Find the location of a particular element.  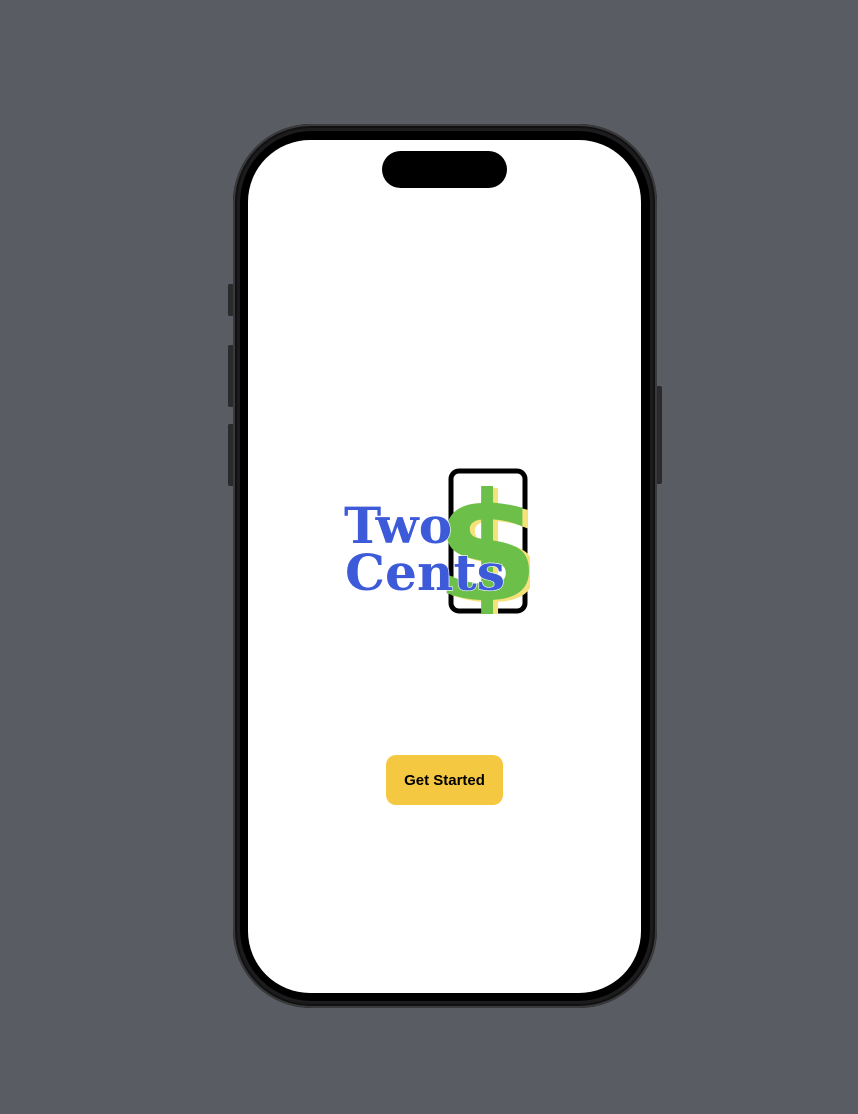

logo-graphic: $ $ Two Cents is located at coordinates (436, 541).